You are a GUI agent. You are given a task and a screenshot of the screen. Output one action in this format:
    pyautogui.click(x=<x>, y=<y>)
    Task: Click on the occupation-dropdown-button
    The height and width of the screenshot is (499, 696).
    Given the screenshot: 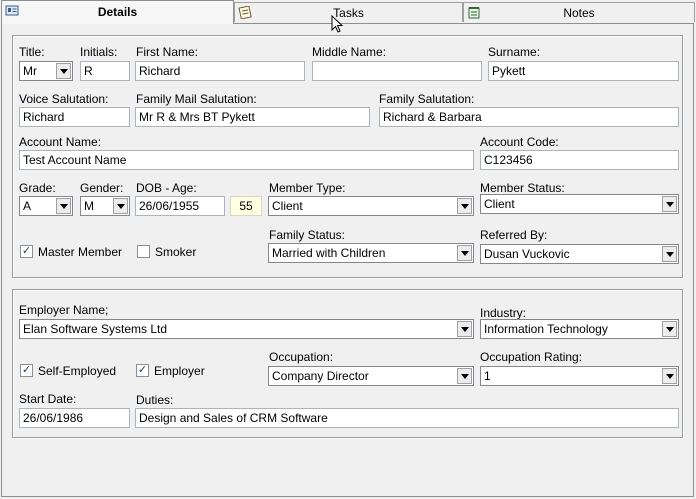 What is the action you would take?
    pyautogui.click(x=464, y=376)
    